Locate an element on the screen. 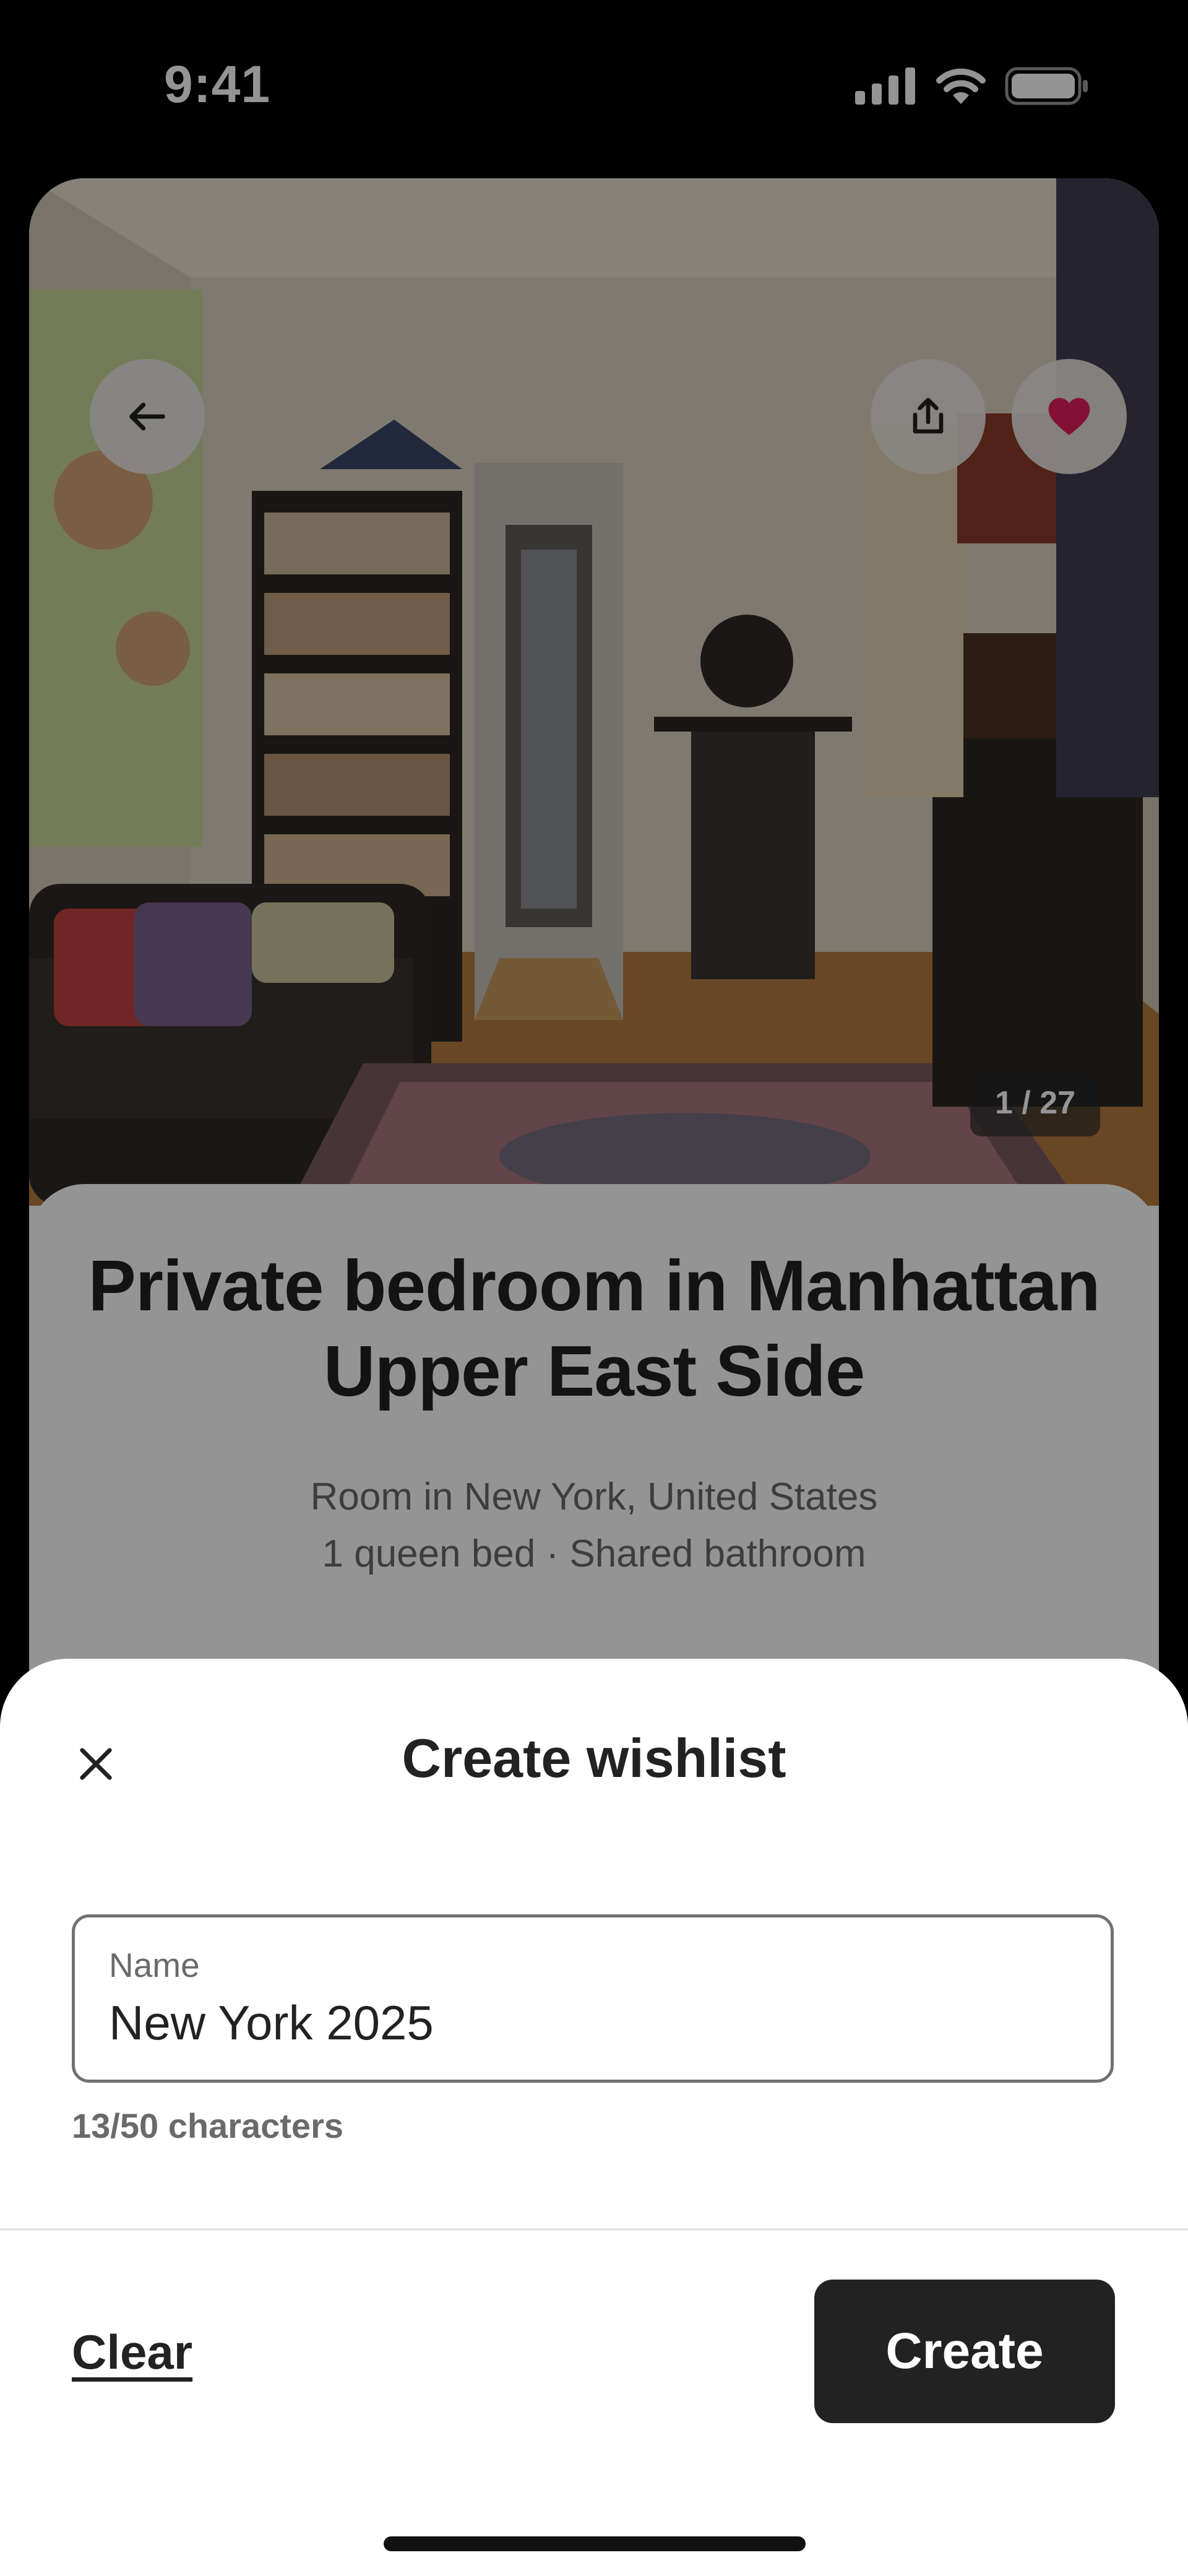  cellular-signal-icon is located at coordinates (885, 86).